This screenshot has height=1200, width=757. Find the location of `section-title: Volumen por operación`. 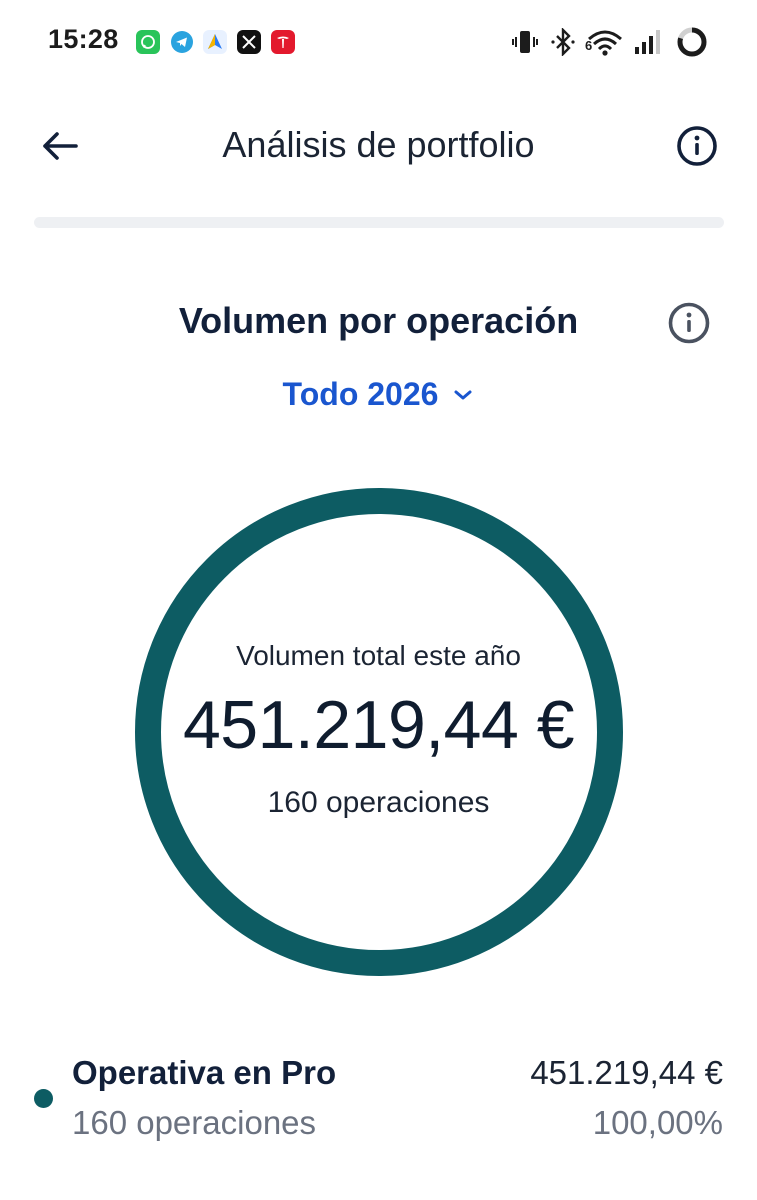

section-title: Volumen por operación is located at coordinates (378, 320).